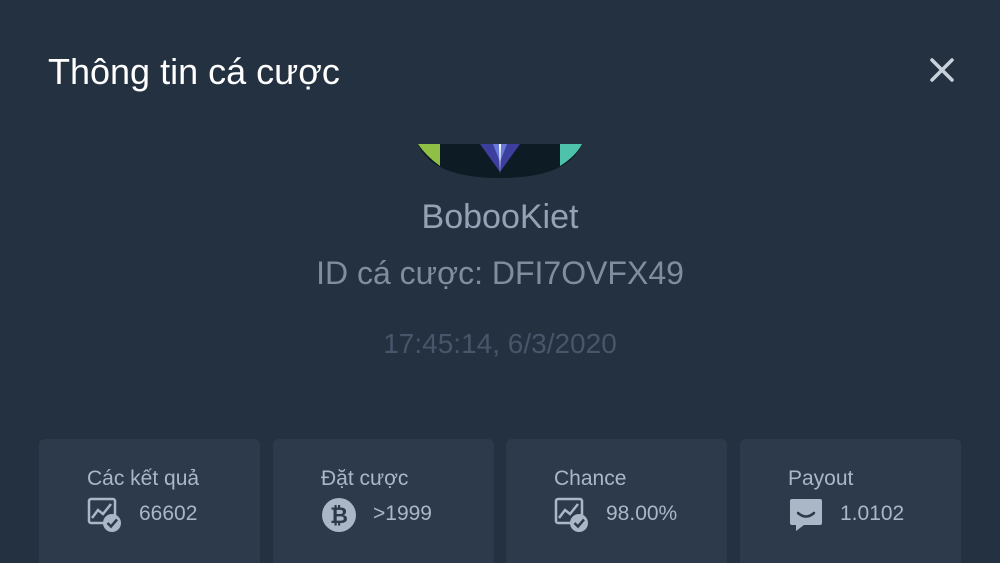 The image size is (1000, 563). I want to click on modal-title: Thông tin cá cược, so click(194, 71).